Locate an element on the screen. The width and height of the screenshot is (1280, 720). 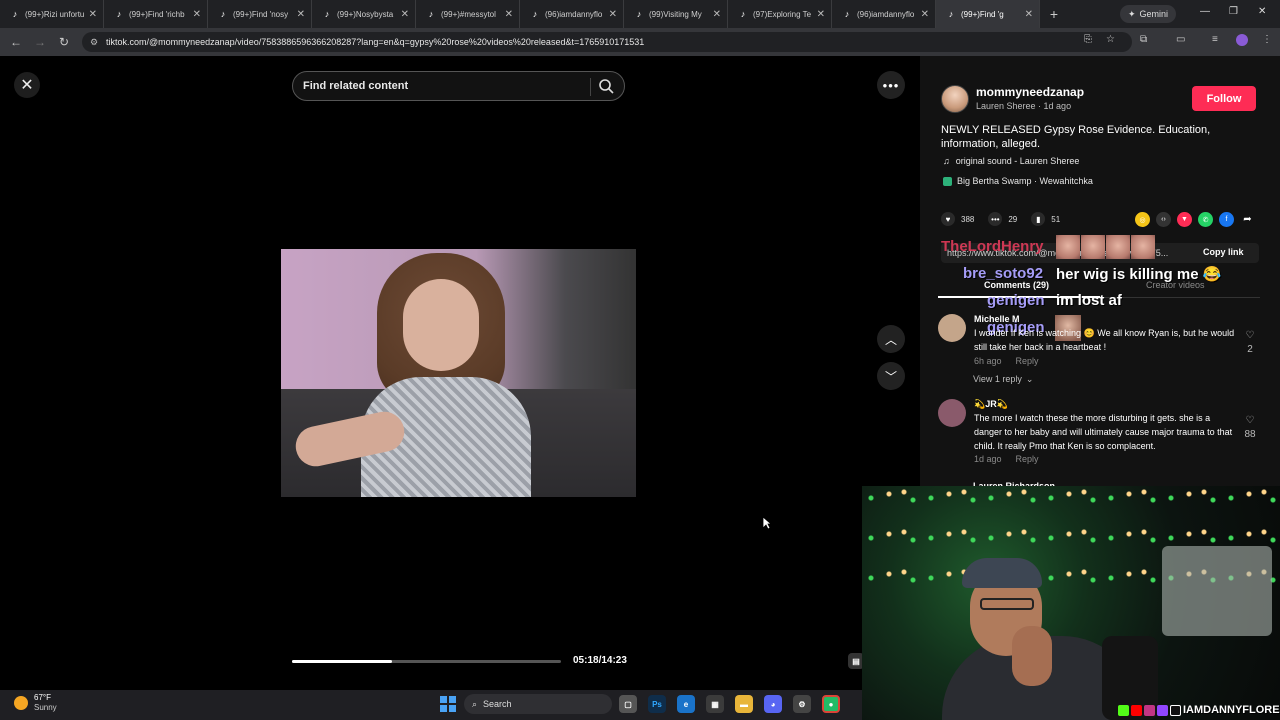
weather-widget: 67°F Sunny is located at coordinates (35, 703).